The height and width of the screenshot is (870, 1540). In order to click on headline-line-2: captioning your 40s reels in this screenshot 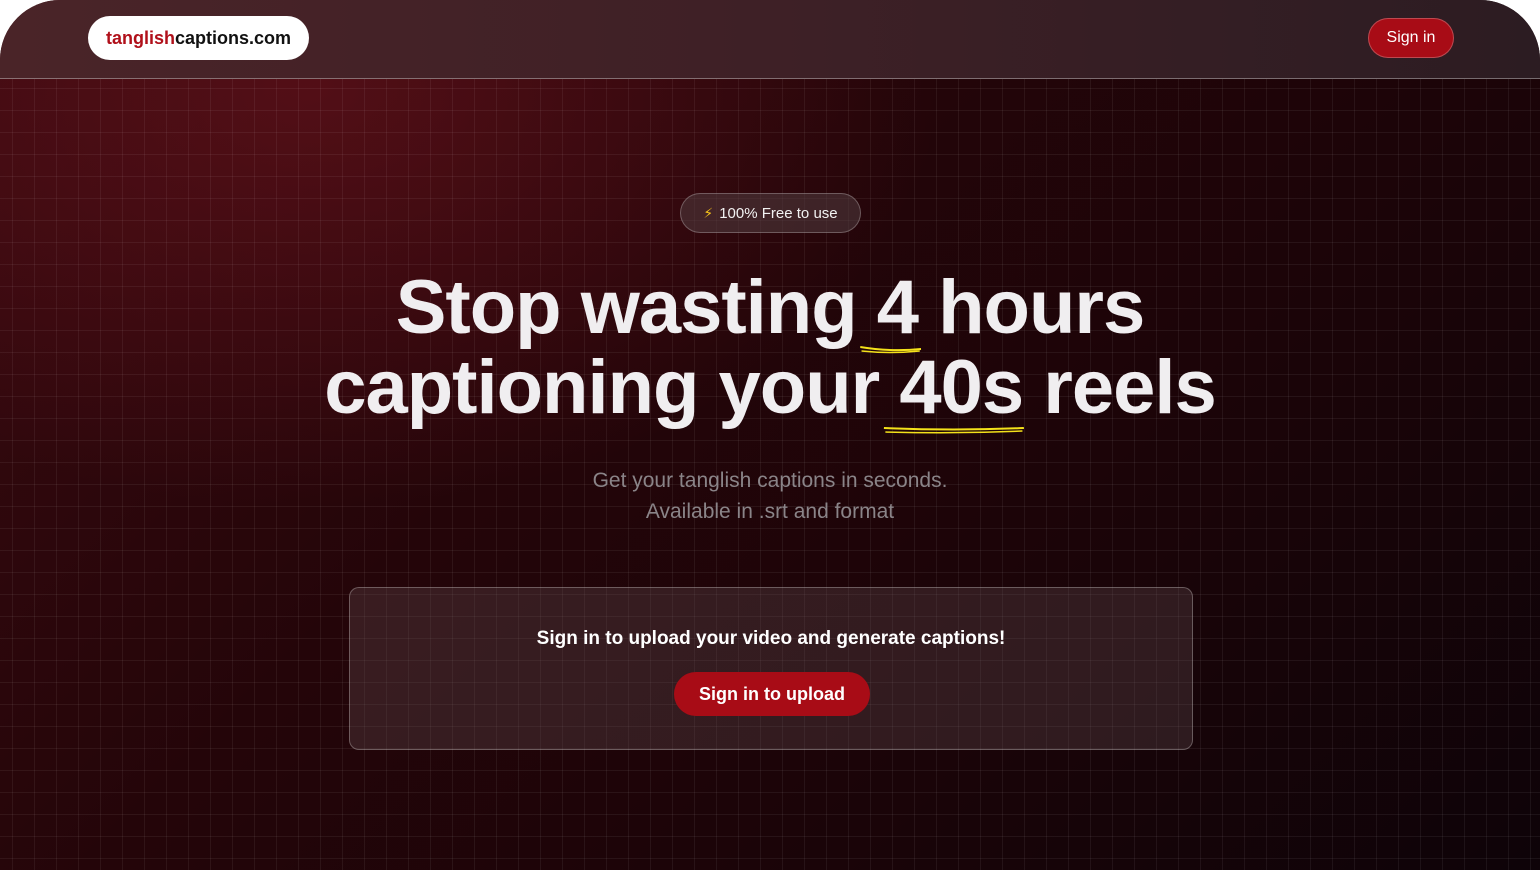, I will do `click(770, 389)`.